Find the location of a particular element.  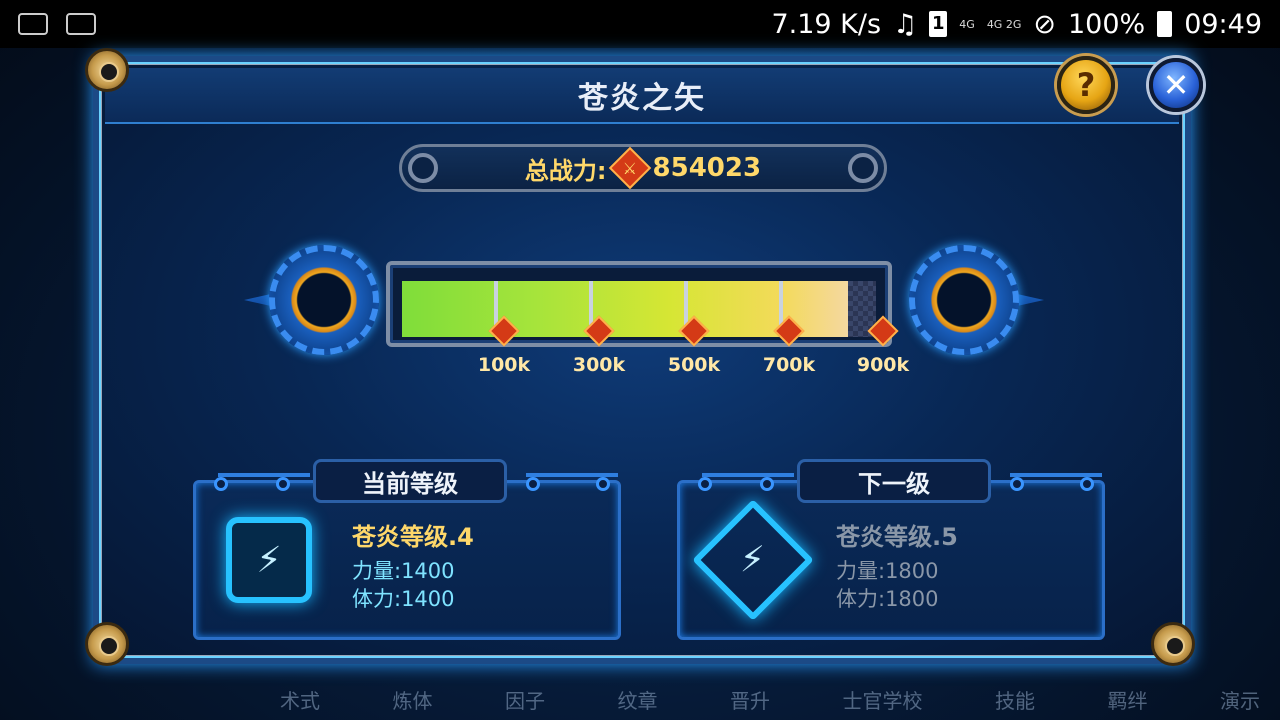

current-level-name: 苍炎等级.4 is located at coordinates (413, 537).